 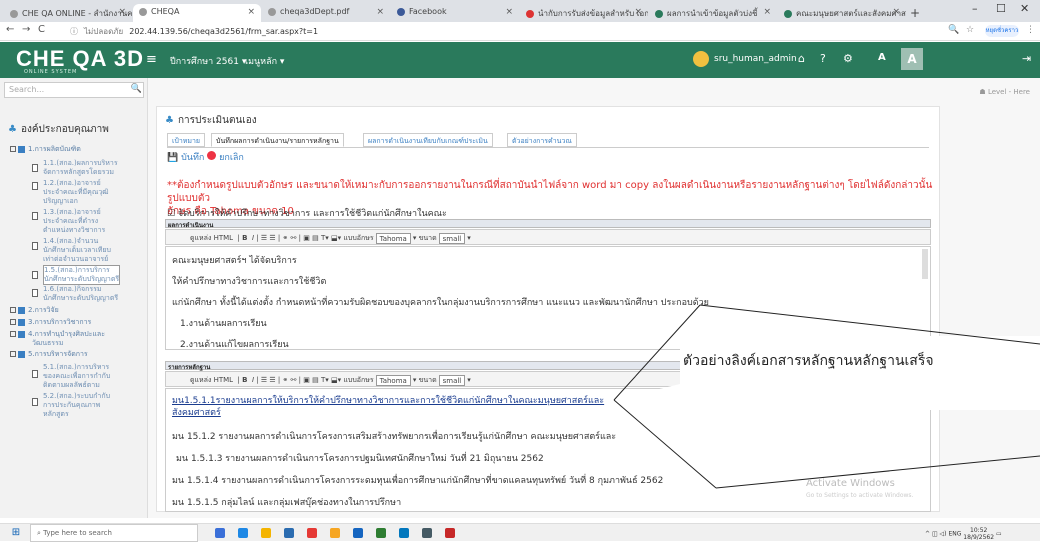 I want to click on browser-tab: cheqa3dDept.pdf ×, so click(x=326, y=13).